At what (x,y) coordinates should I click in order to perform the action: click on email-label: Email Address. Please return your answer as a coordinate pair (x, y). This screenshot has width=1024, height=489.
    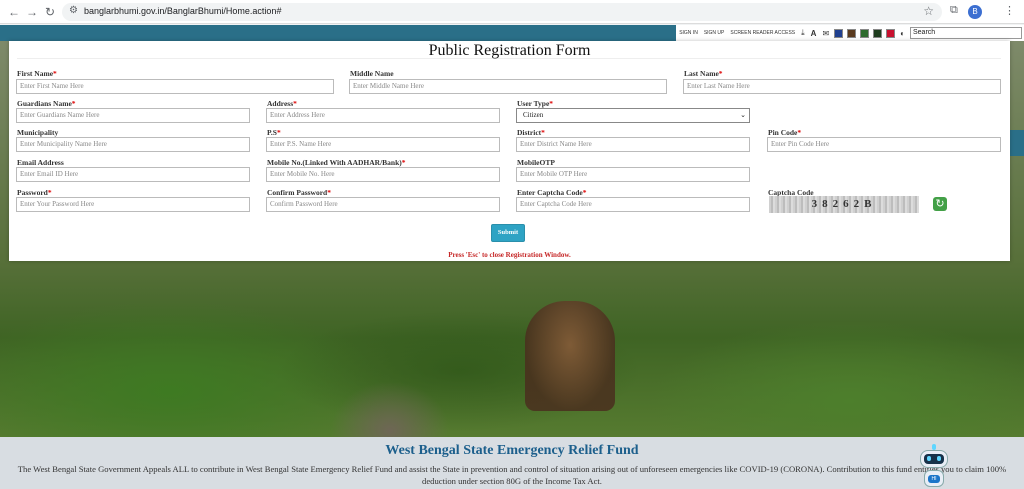
    Looking at the image, I should click on (40, 162).